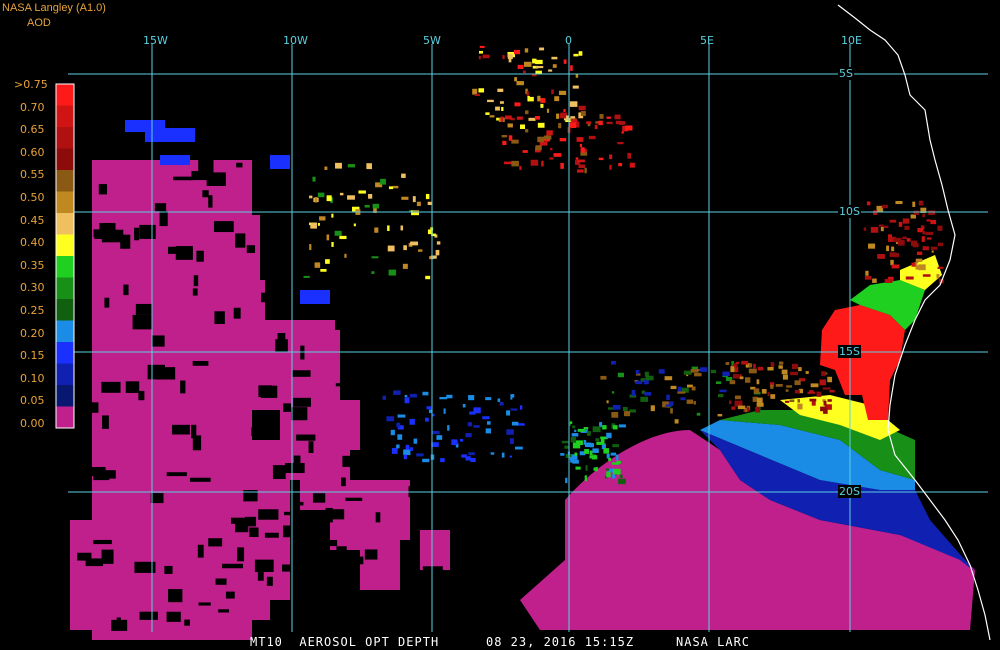 The image size is (1000, 650). I want to click on colorbar-tick-label: >0.75, so click(31, 84).